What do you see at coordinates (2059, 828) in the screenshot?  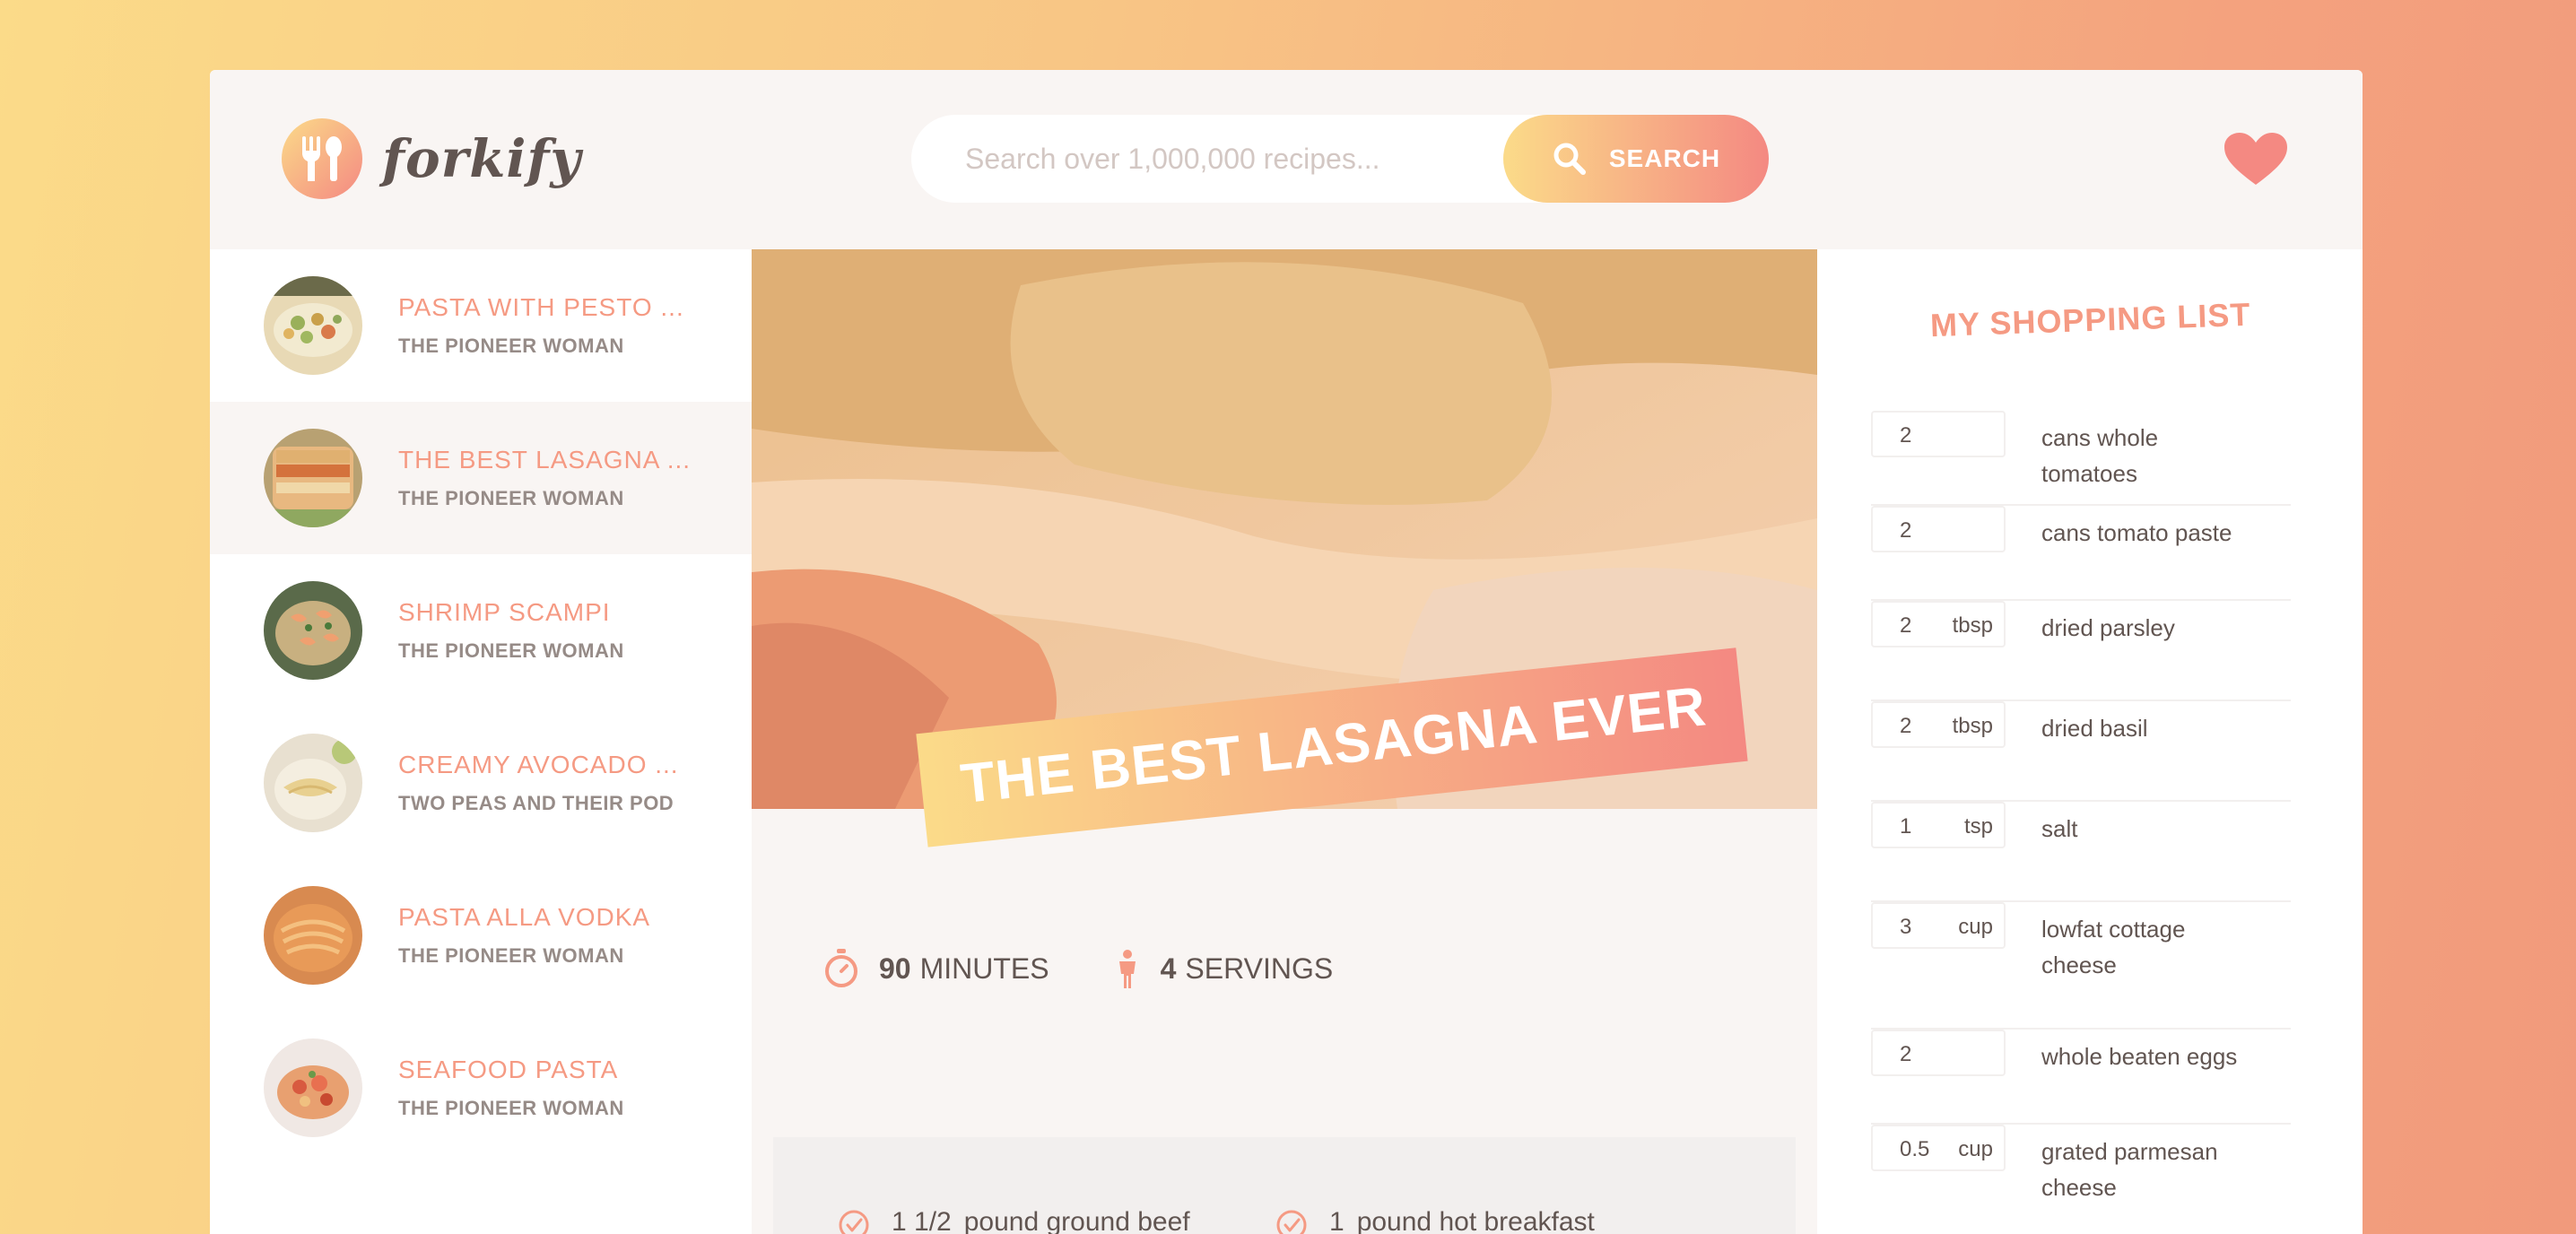 I see `shopping-item-description: salt` at bounding box center [2059, 828].